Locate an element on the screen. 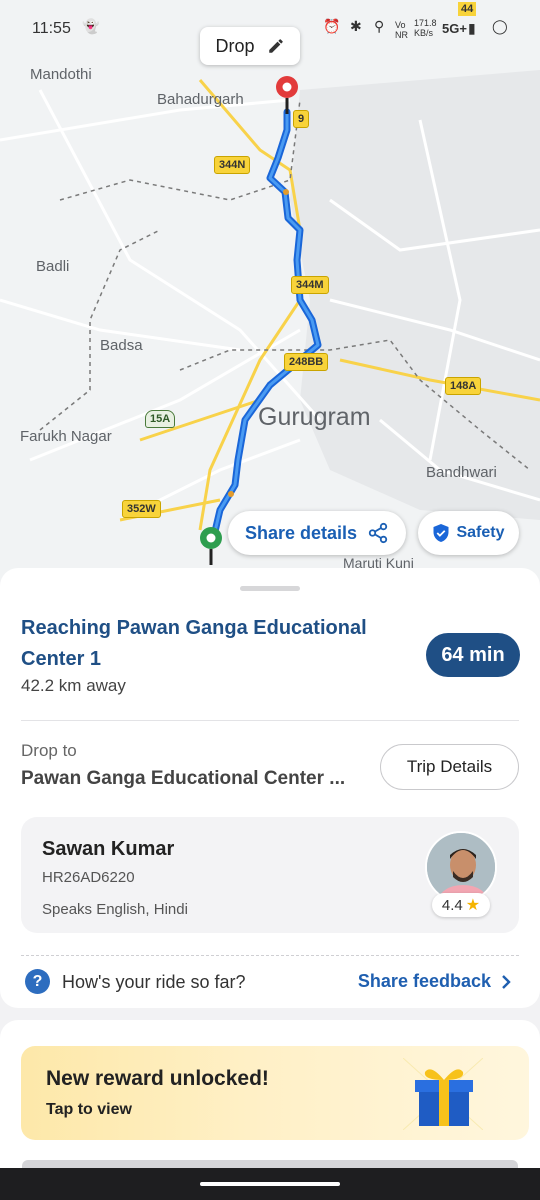 This screenshot has width=540, height=1200. reward-section: New reward unlocked! Tap to view is located at coordinates (270, 1100).